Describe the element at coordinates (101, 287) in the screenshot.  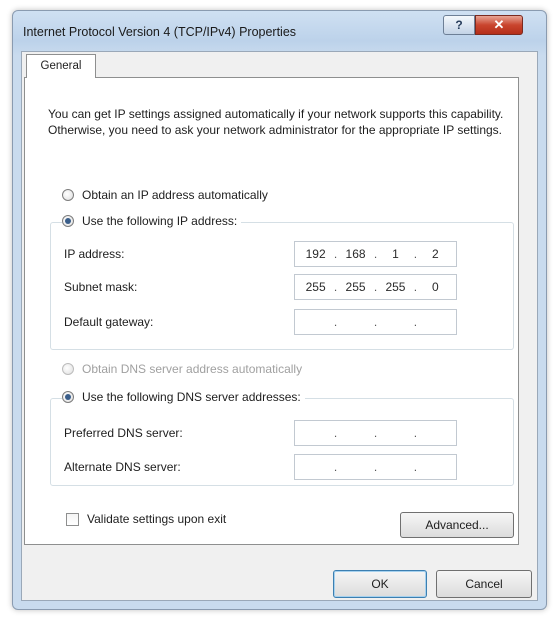
I see `subnet-mask-label: Subnet mask:` at that location.